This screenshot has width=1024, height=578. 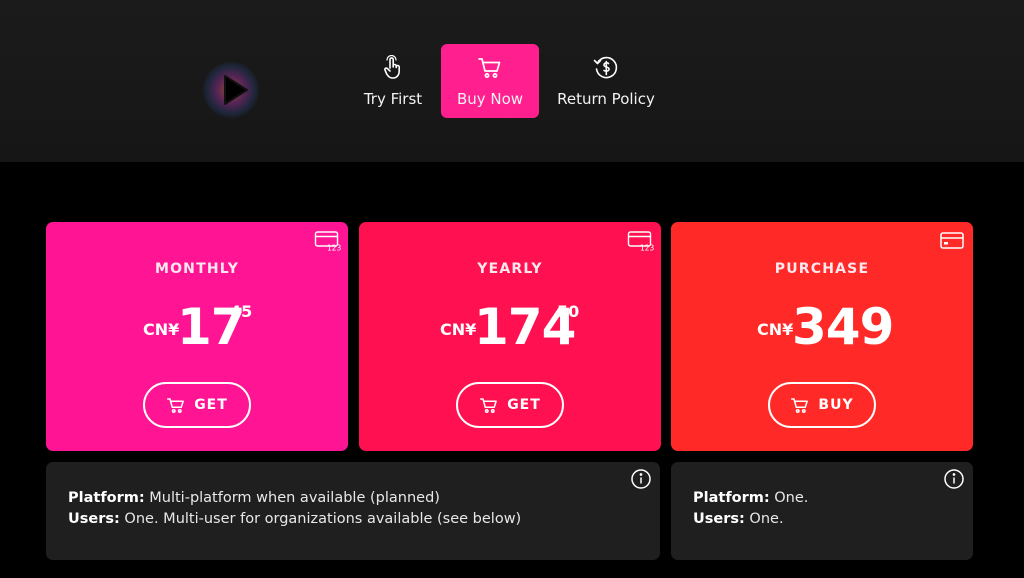 What do you see at coordinates (197, 269) in the screenshot?
I see `plan-title: MONTHLY` at bounding box center [197, 269].